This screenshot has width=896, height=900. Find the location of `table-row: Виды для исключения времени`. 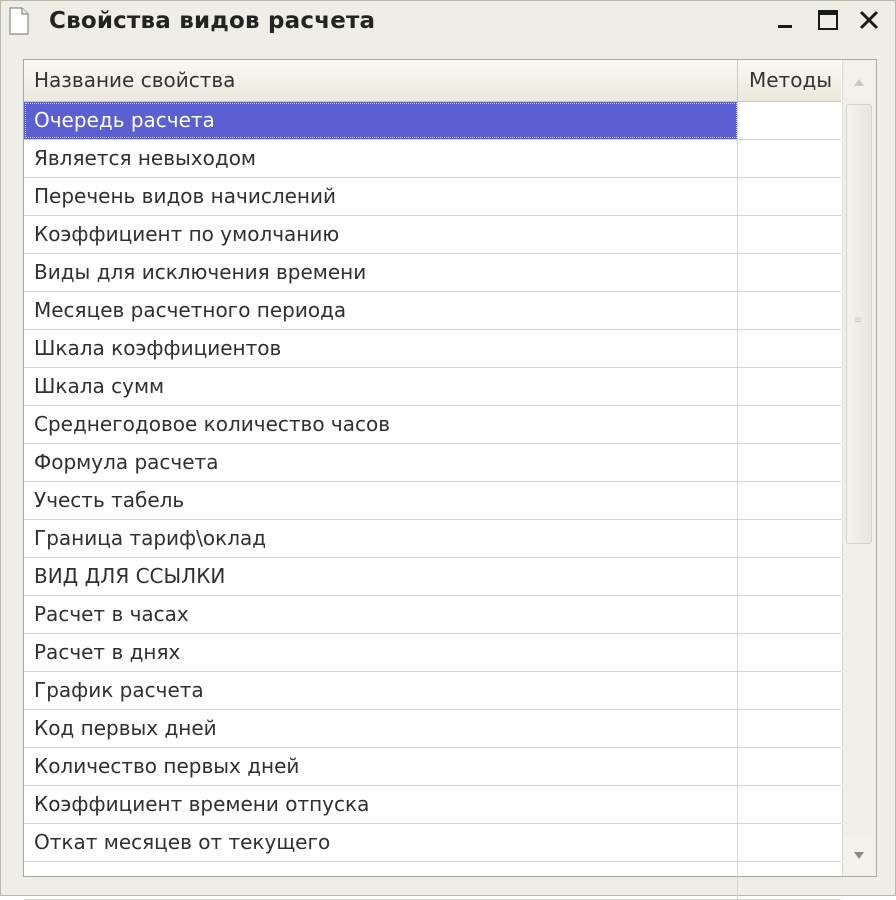

table-row: Виды для исключения времени is located at coordinates (432, 273).